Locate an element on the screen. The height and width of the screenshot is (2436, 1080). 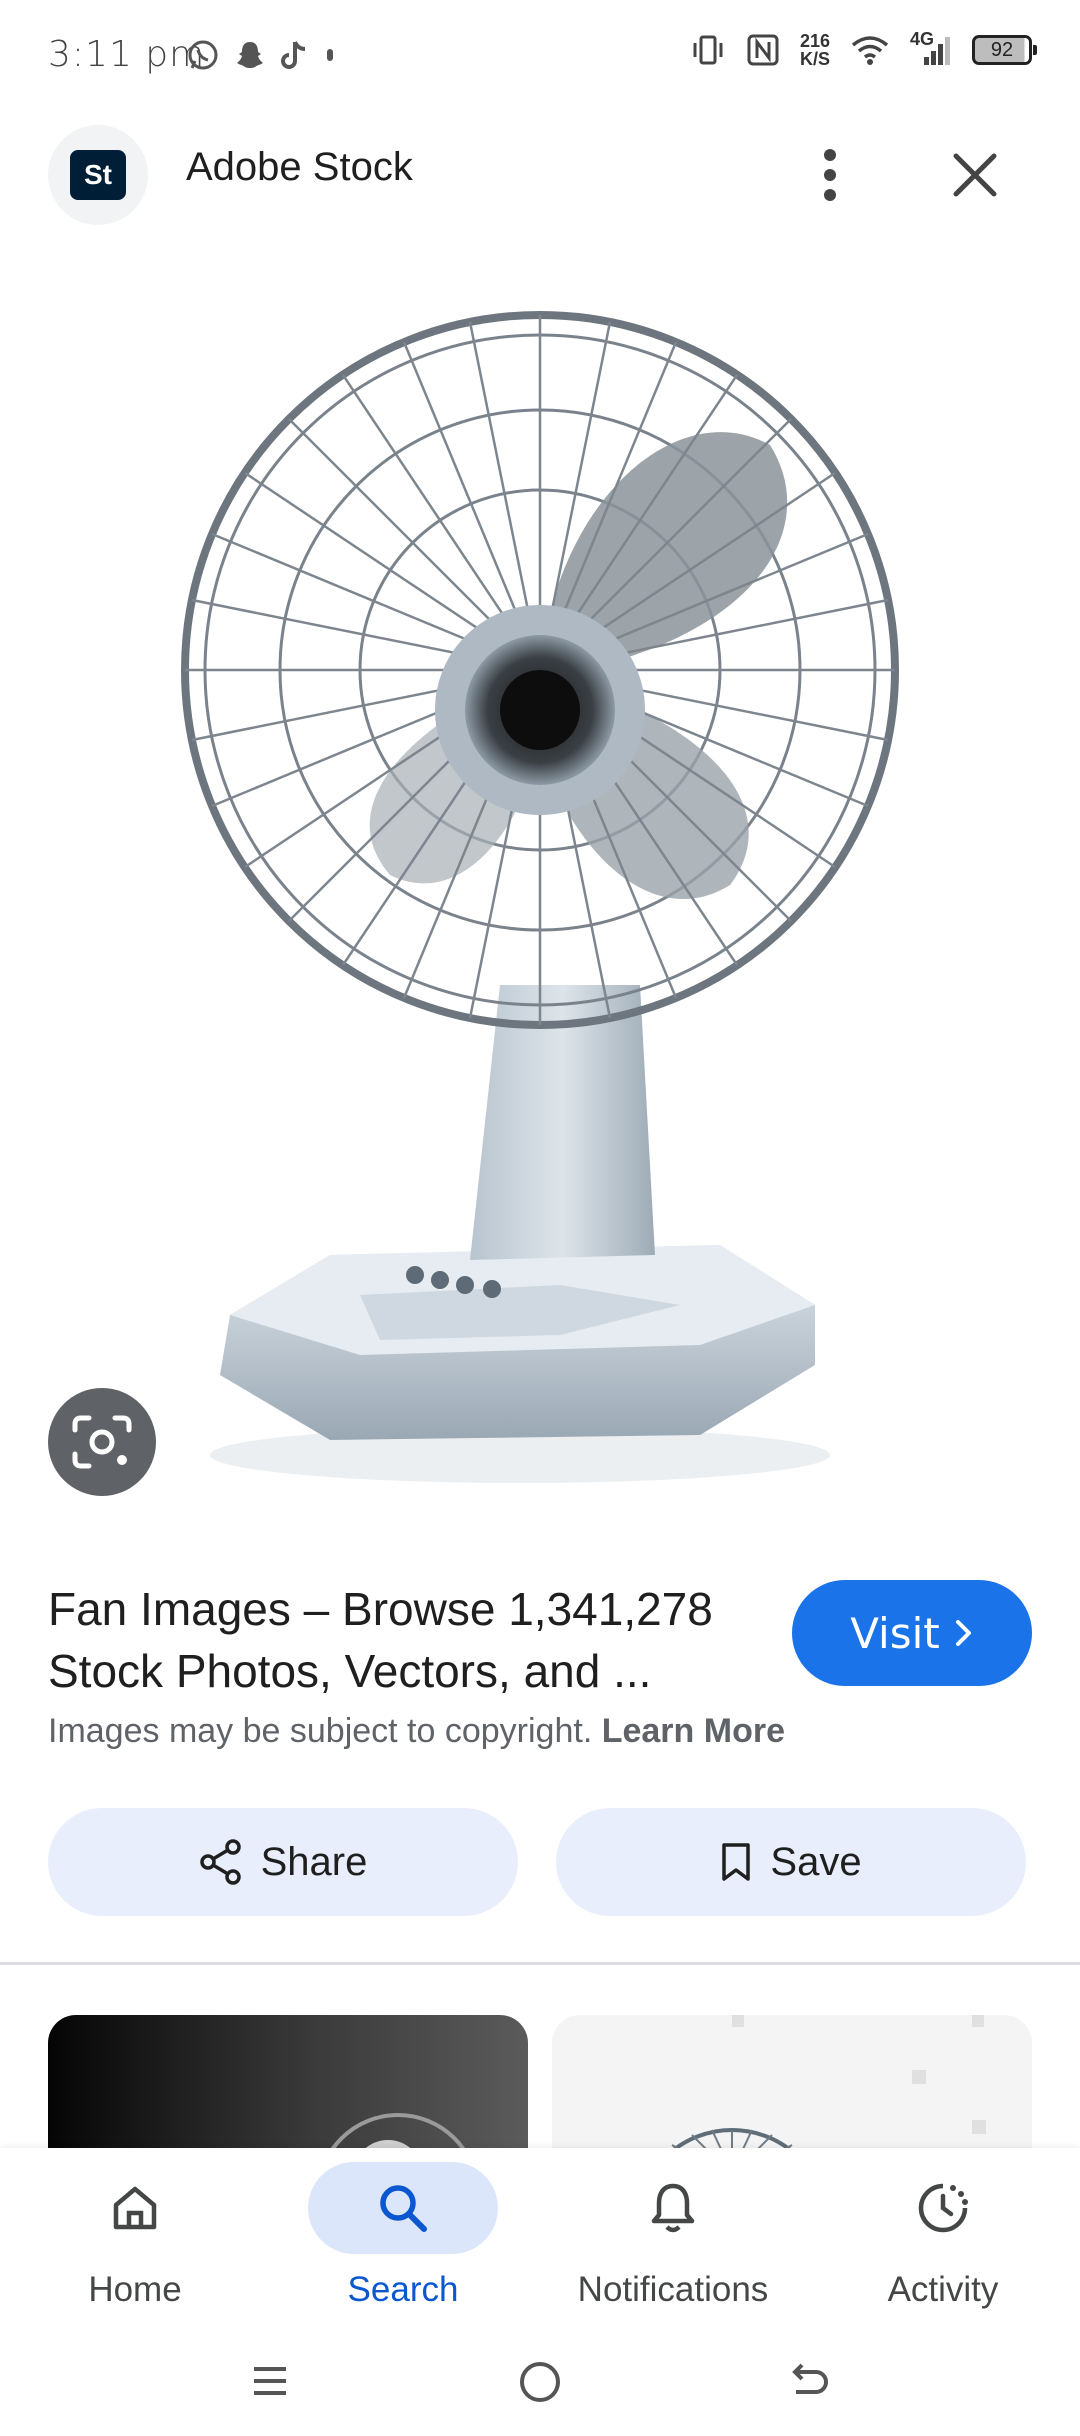
net-speed-unit: K/S is located at coordinates (814, 59).